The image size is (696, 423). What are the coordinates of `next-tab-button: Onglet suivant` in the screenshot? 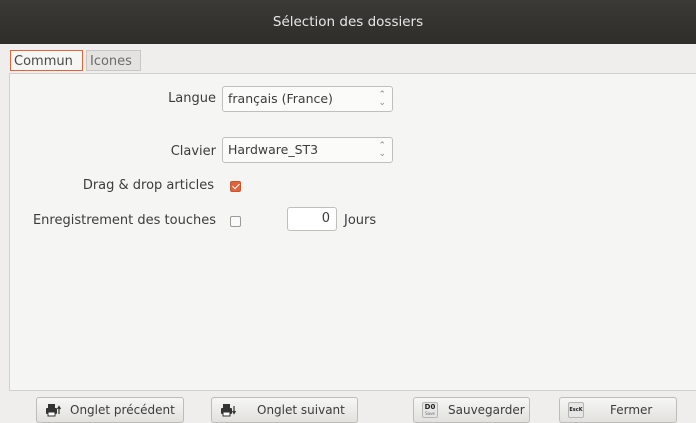 It's located at (284, 410).